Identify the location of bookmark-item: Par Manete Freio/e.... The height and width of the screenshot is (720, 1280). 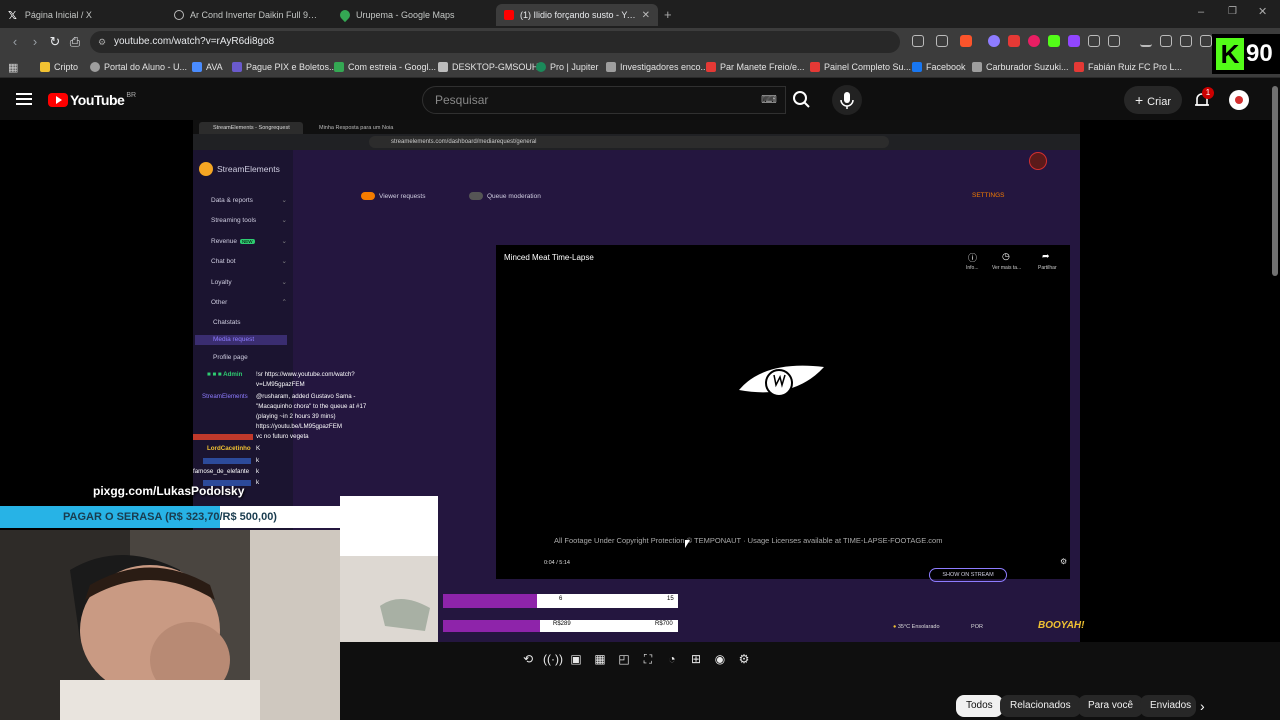
(755, 67).